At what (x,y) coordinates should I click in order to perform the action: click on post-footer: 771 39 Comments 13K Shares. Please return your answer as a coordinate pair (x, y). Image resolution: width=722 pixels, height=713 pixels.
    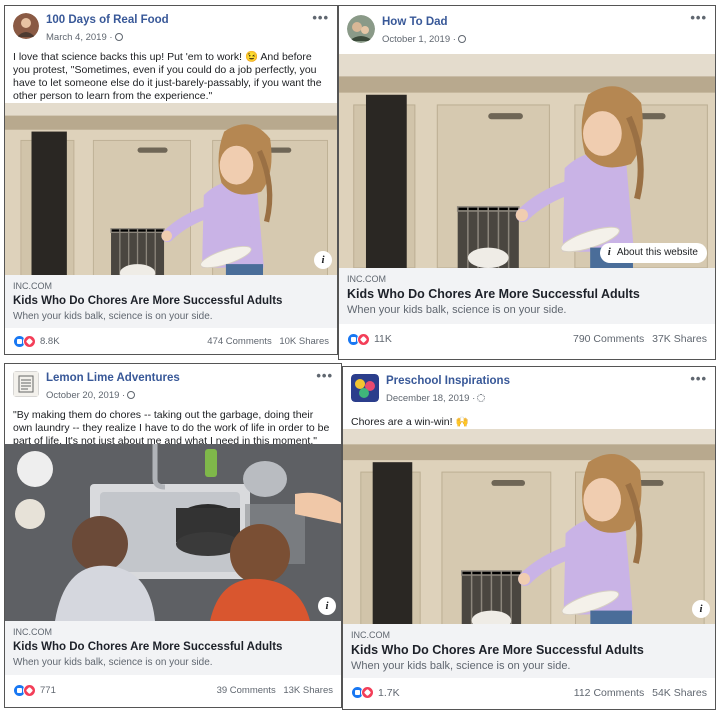
    Looking at the image, I should click on (173, 690).